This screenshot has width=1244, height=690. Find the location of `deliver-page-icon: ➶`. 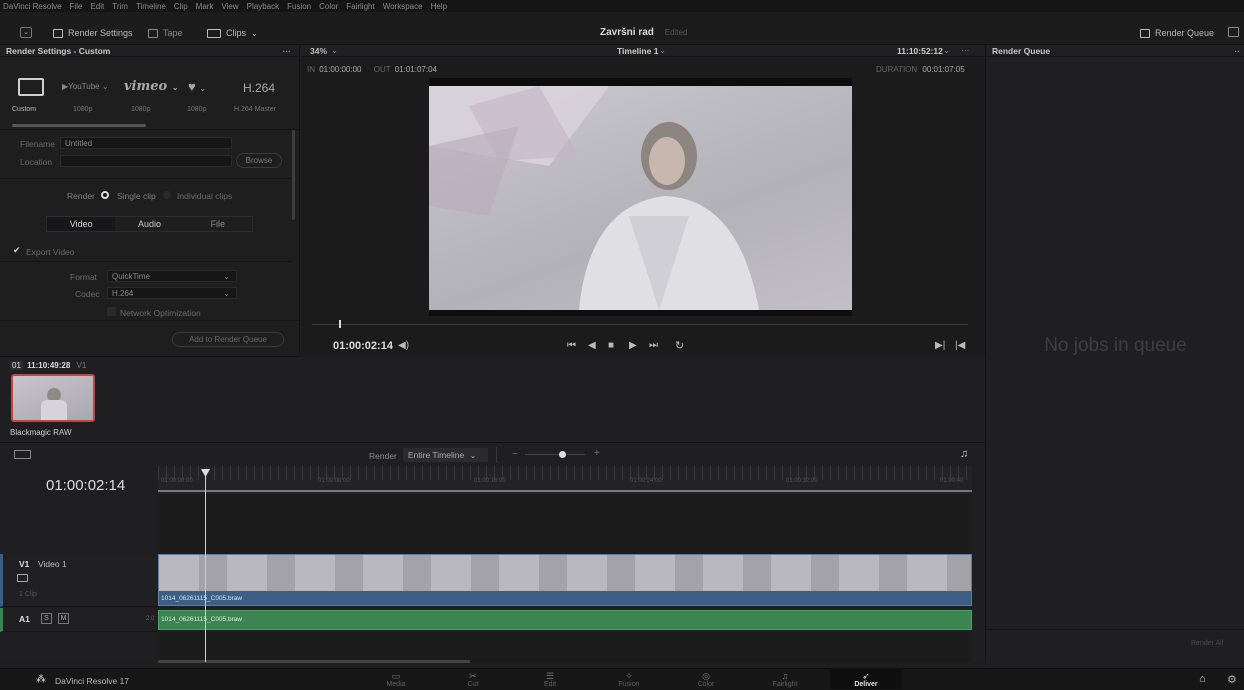

deliver-page-icon: ➶ is located at coordinates (866, 676).